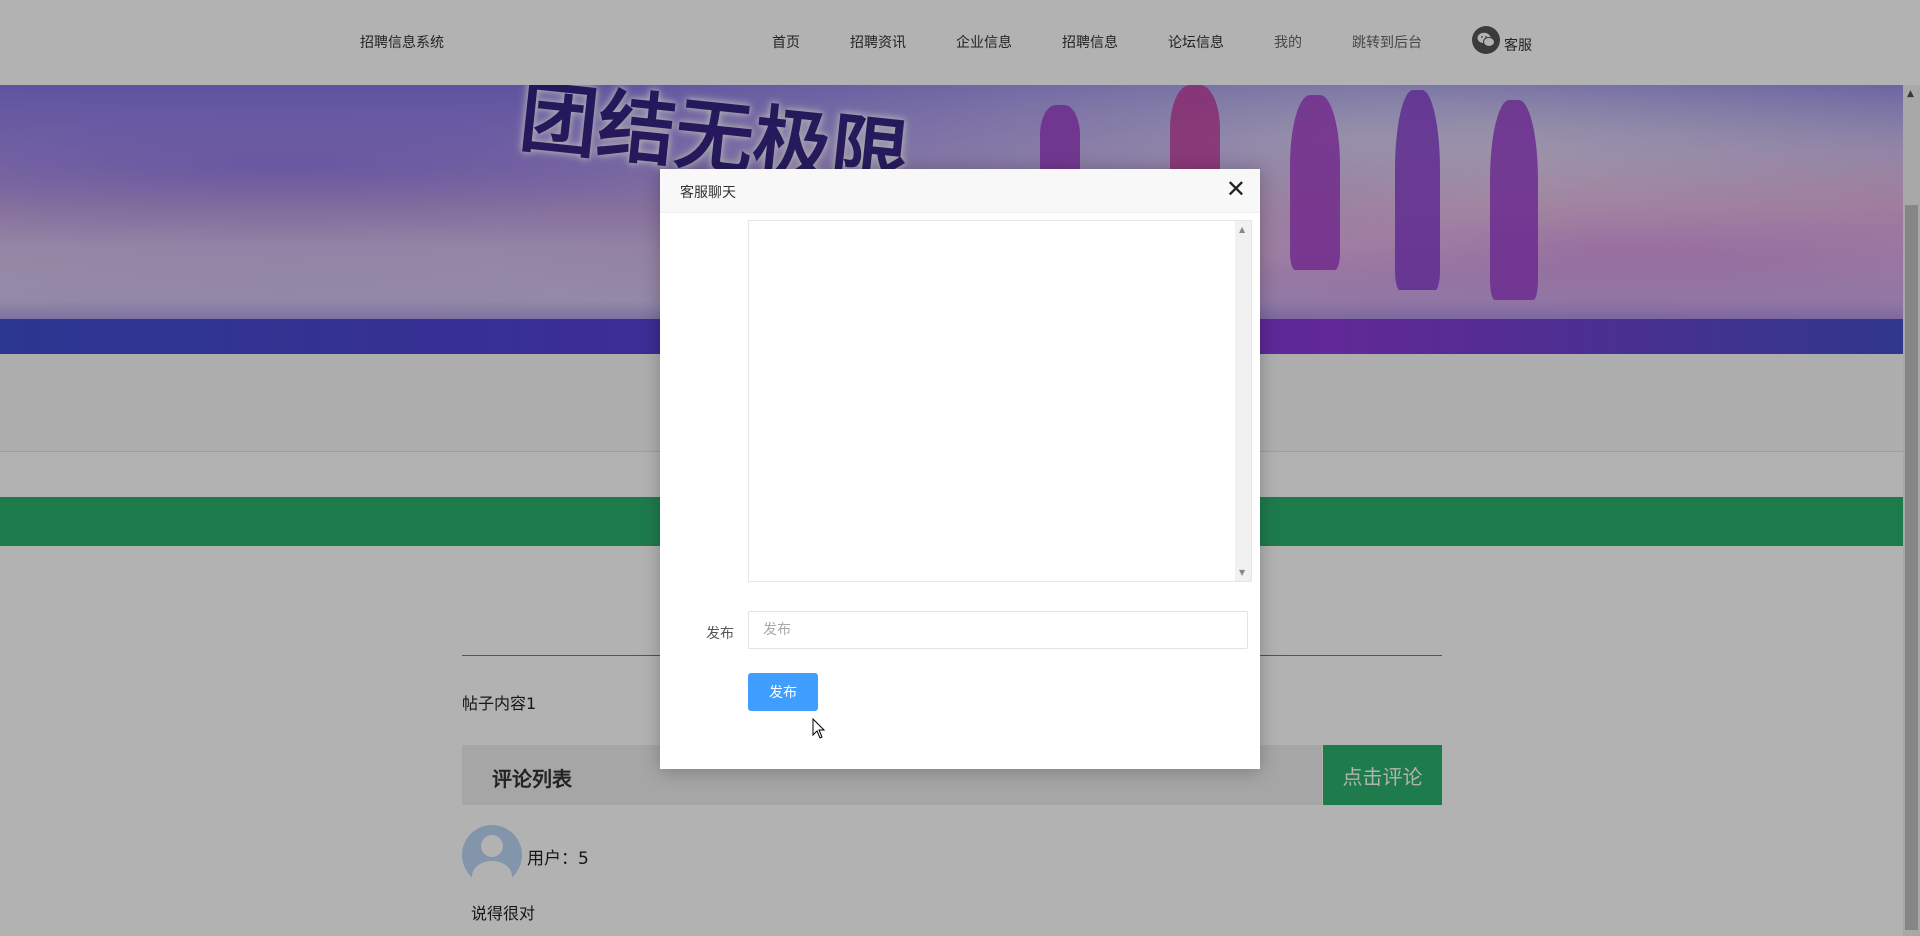 The width and height of the screenshot is (1920, 936). I want to click on close-icon: ✕, so click(1236, 189).